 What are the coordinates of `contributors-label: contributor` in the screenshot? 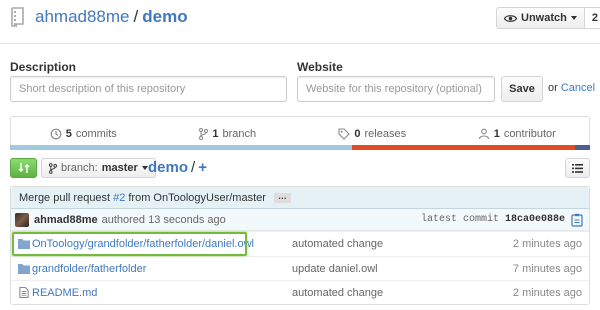 It's located at (529, 133).